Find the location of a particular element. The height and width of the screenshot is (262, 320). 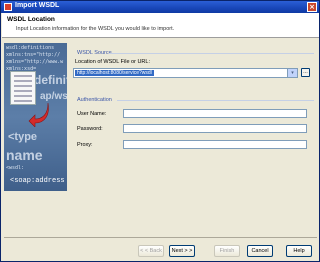

wsdl-location-combobox: http://localhost:8080/service?wsdl ▾ is located at coordinates (185, 73).